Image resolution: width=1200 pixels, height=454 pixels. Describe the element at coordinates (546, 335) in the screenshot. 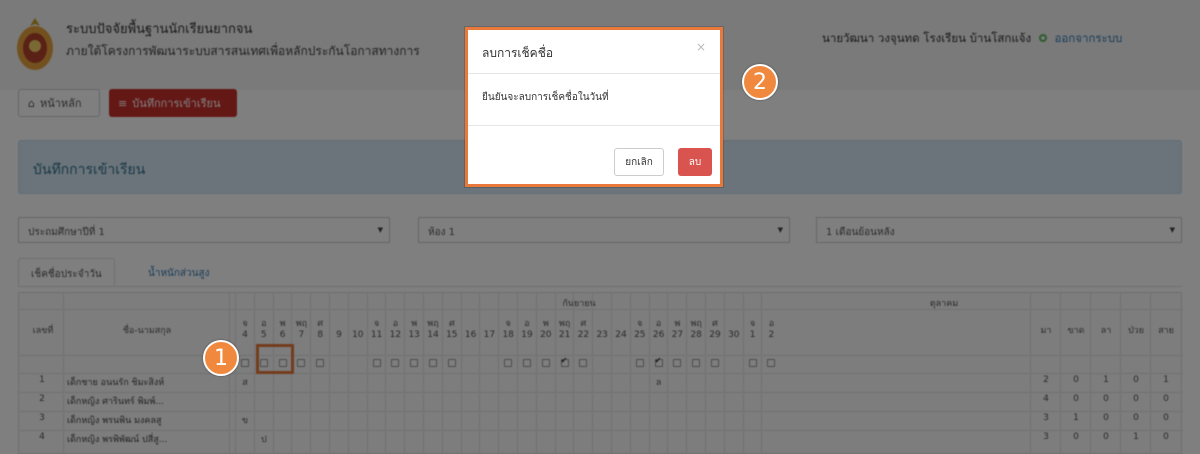

I see `day-label: 20` at that location.